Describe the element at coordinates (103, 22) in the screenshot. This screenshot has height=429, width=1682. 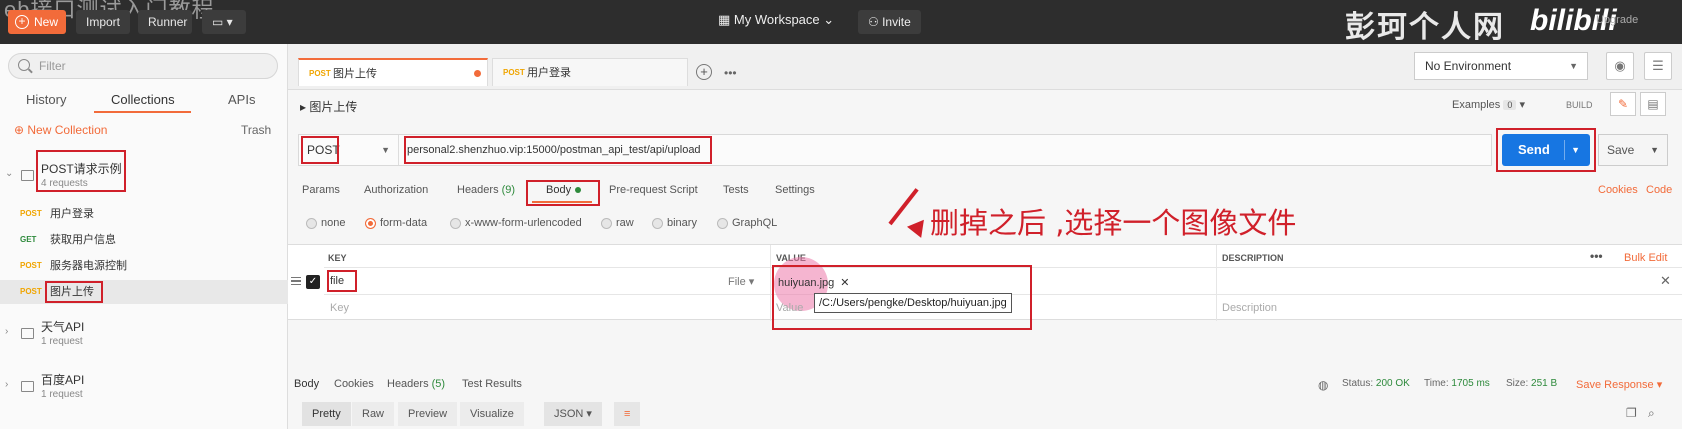
I see `import-button: Import` at that location.